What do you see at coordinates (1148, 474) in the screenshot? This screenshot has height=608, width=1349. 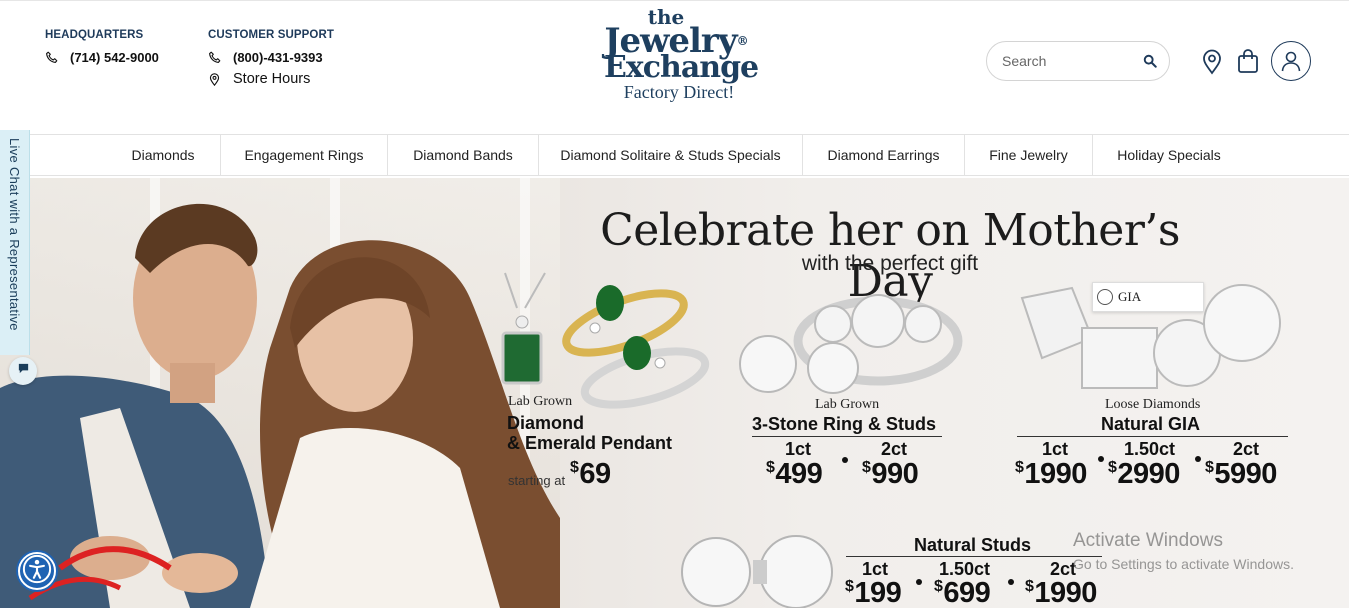 I see `gia-price-2-value: 2990` at bounding box center [1148, 474].